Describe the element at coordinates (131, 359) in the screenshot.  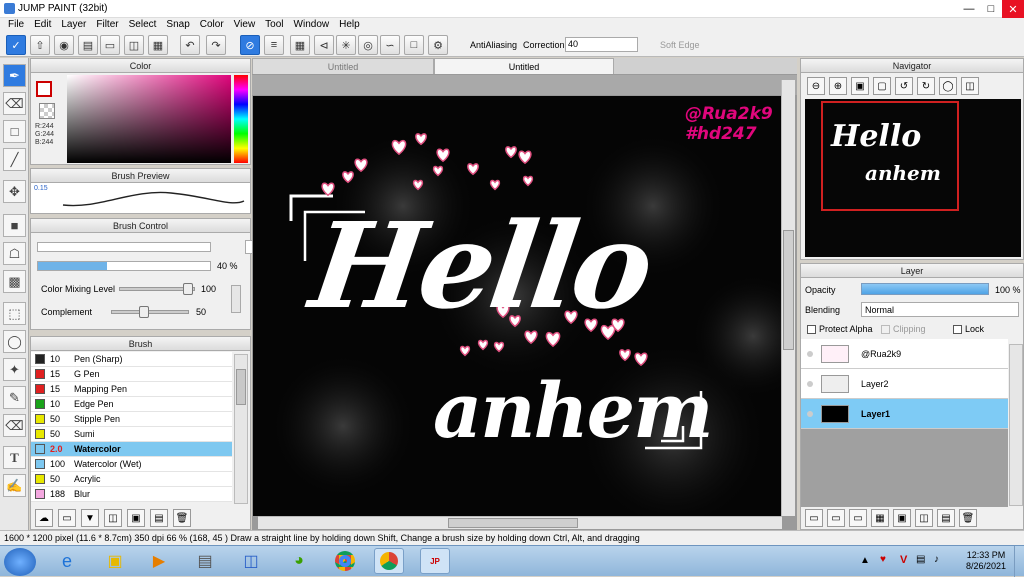
I see `brush-item: 10 Pen (Sharp)` at that location.